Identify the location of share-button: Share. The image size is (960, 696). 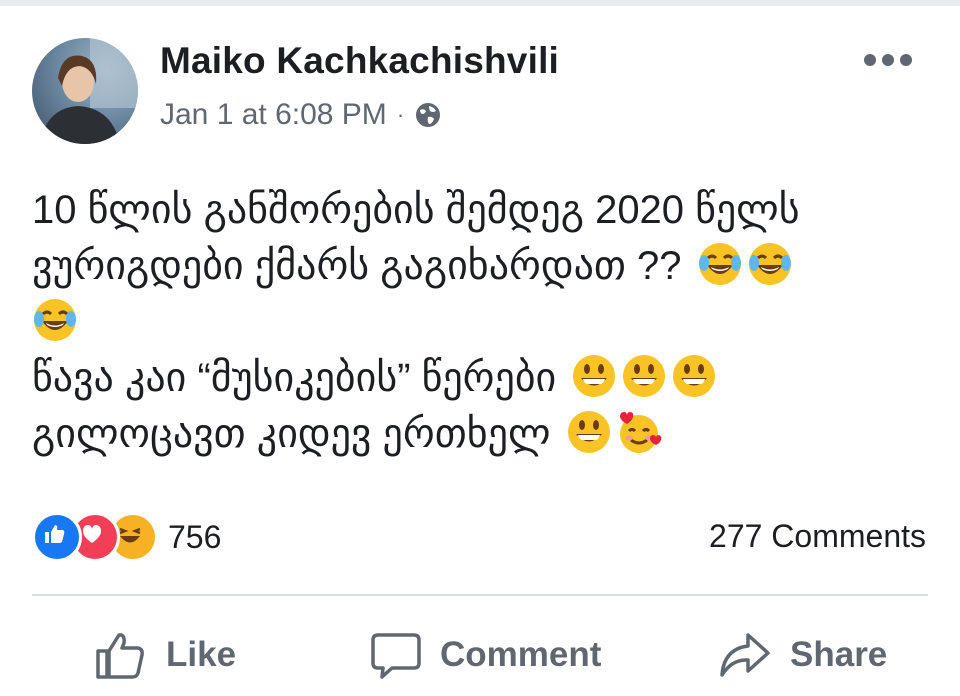
(802, 655).